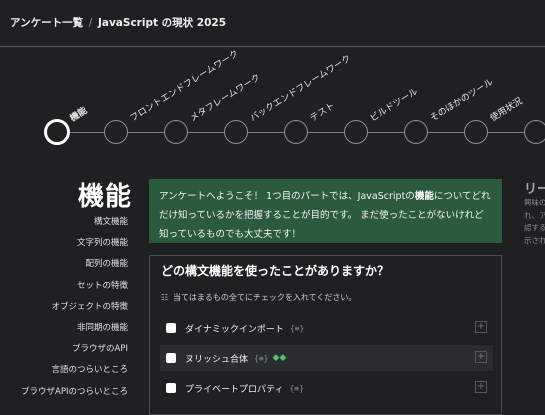  I want to click on sidebar-item-syntax: 構文機能, so click(74, 225).